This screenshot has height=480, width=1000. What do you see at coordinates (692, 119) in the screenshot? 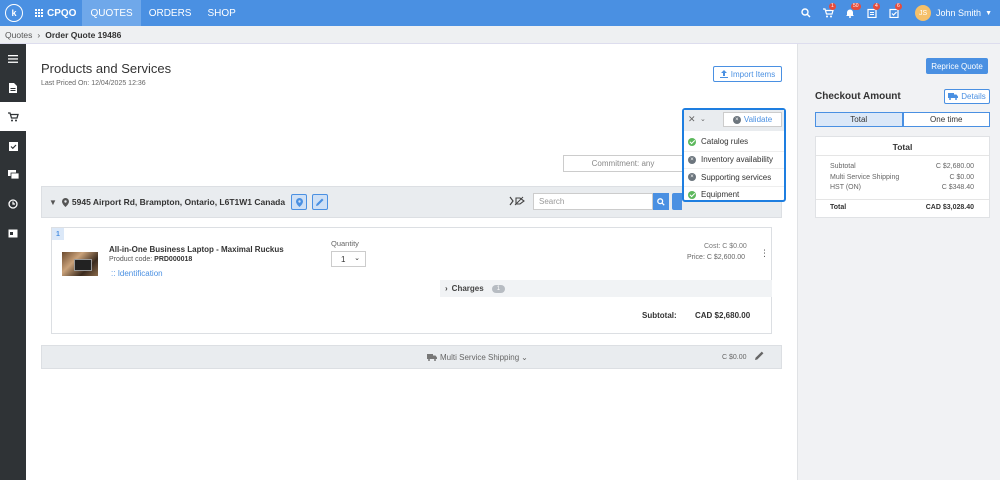
I see `clear-icon: ✕` at bounding box center [692, 119].